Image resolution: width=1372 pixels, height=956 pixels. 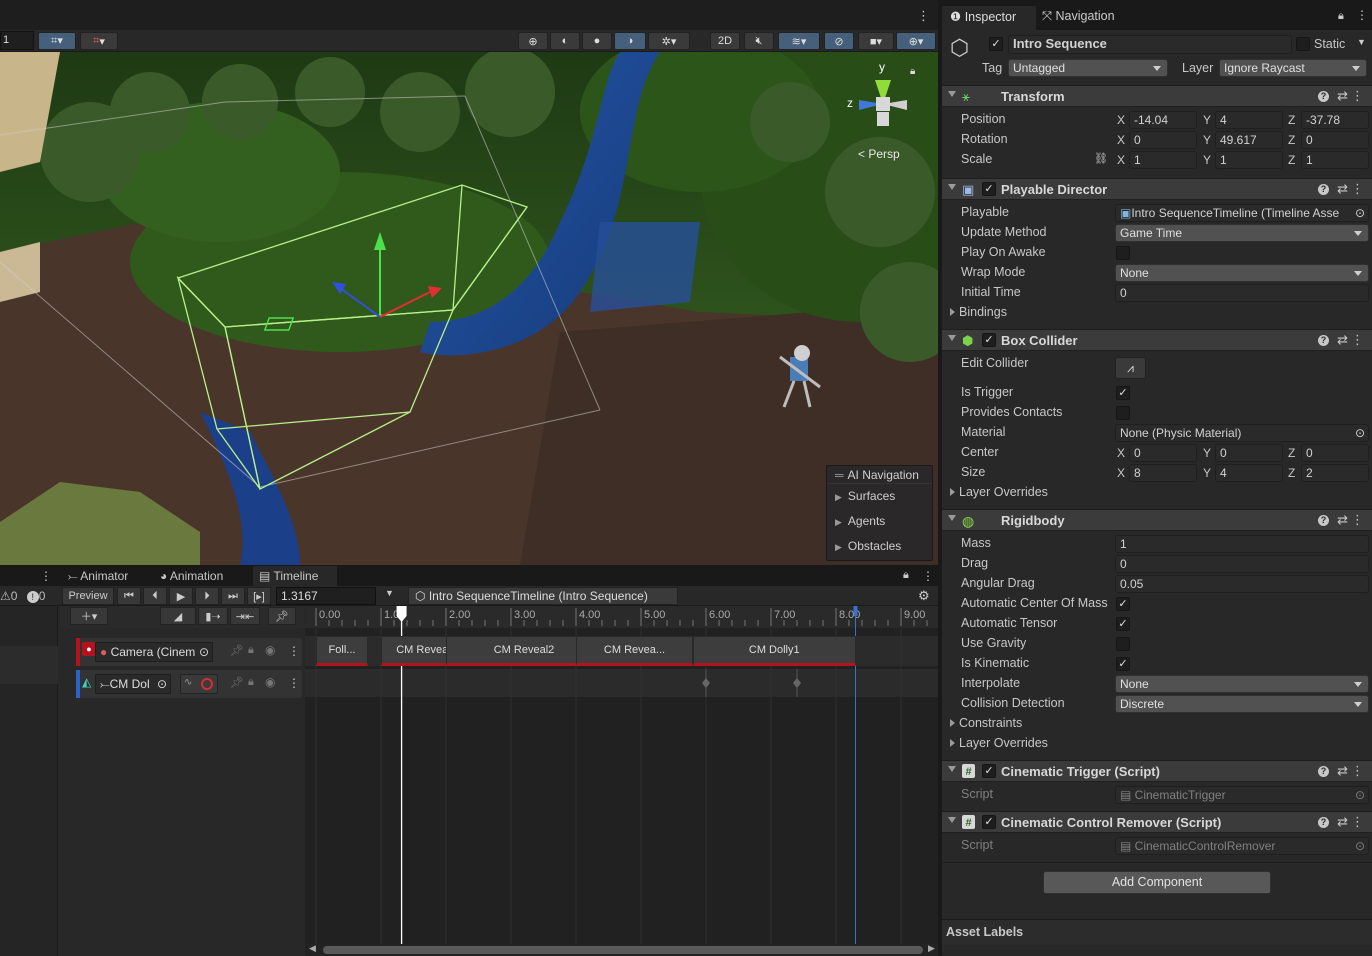 What do you see at coordinates (1157, 340) in the screenshot?
I see `box-collider-component-header: ⬢ ✓ Box Collider ? ⇄ ⋮` at bounding box center [1157, 340].